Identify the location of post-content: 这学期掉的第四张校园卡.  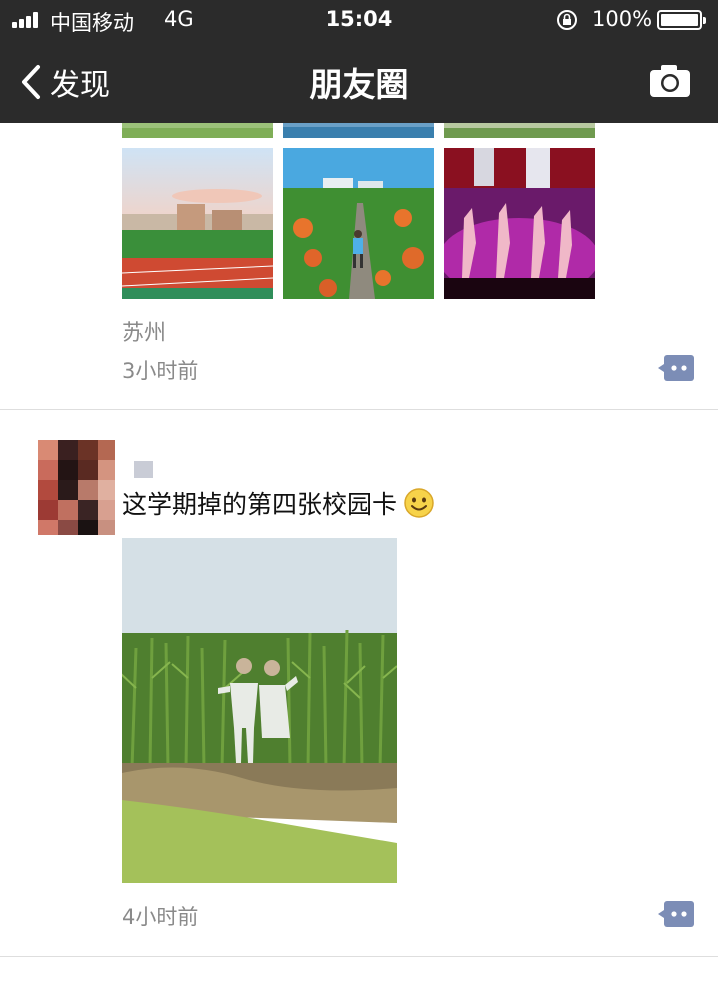
(278, 503).